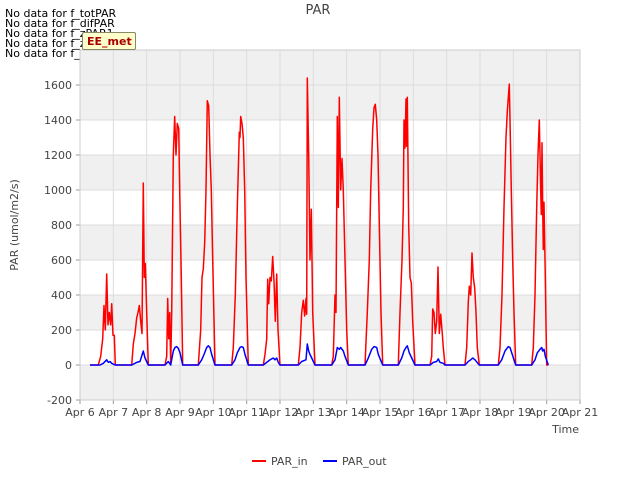  What do you see at coordinates (61, 260) in the screenshot?
I see `y-tick-label: 600` at bounding box center [61, 260].